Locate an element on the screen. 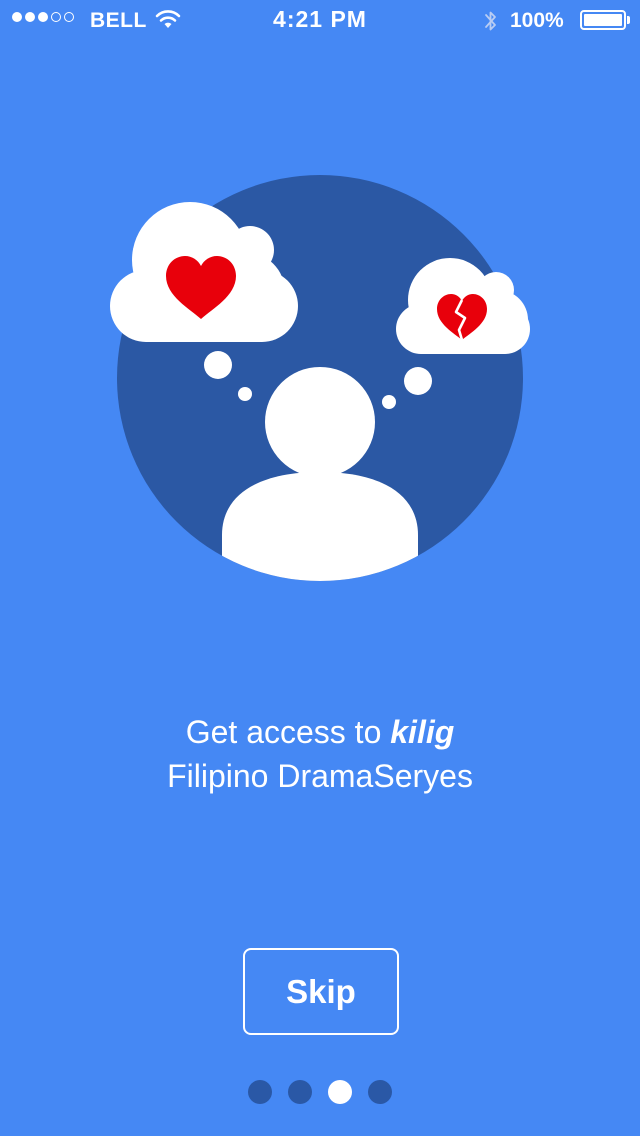 This screenshot has height=1136, width=640. skip-button: Skip is located at coordinates (321, 991).